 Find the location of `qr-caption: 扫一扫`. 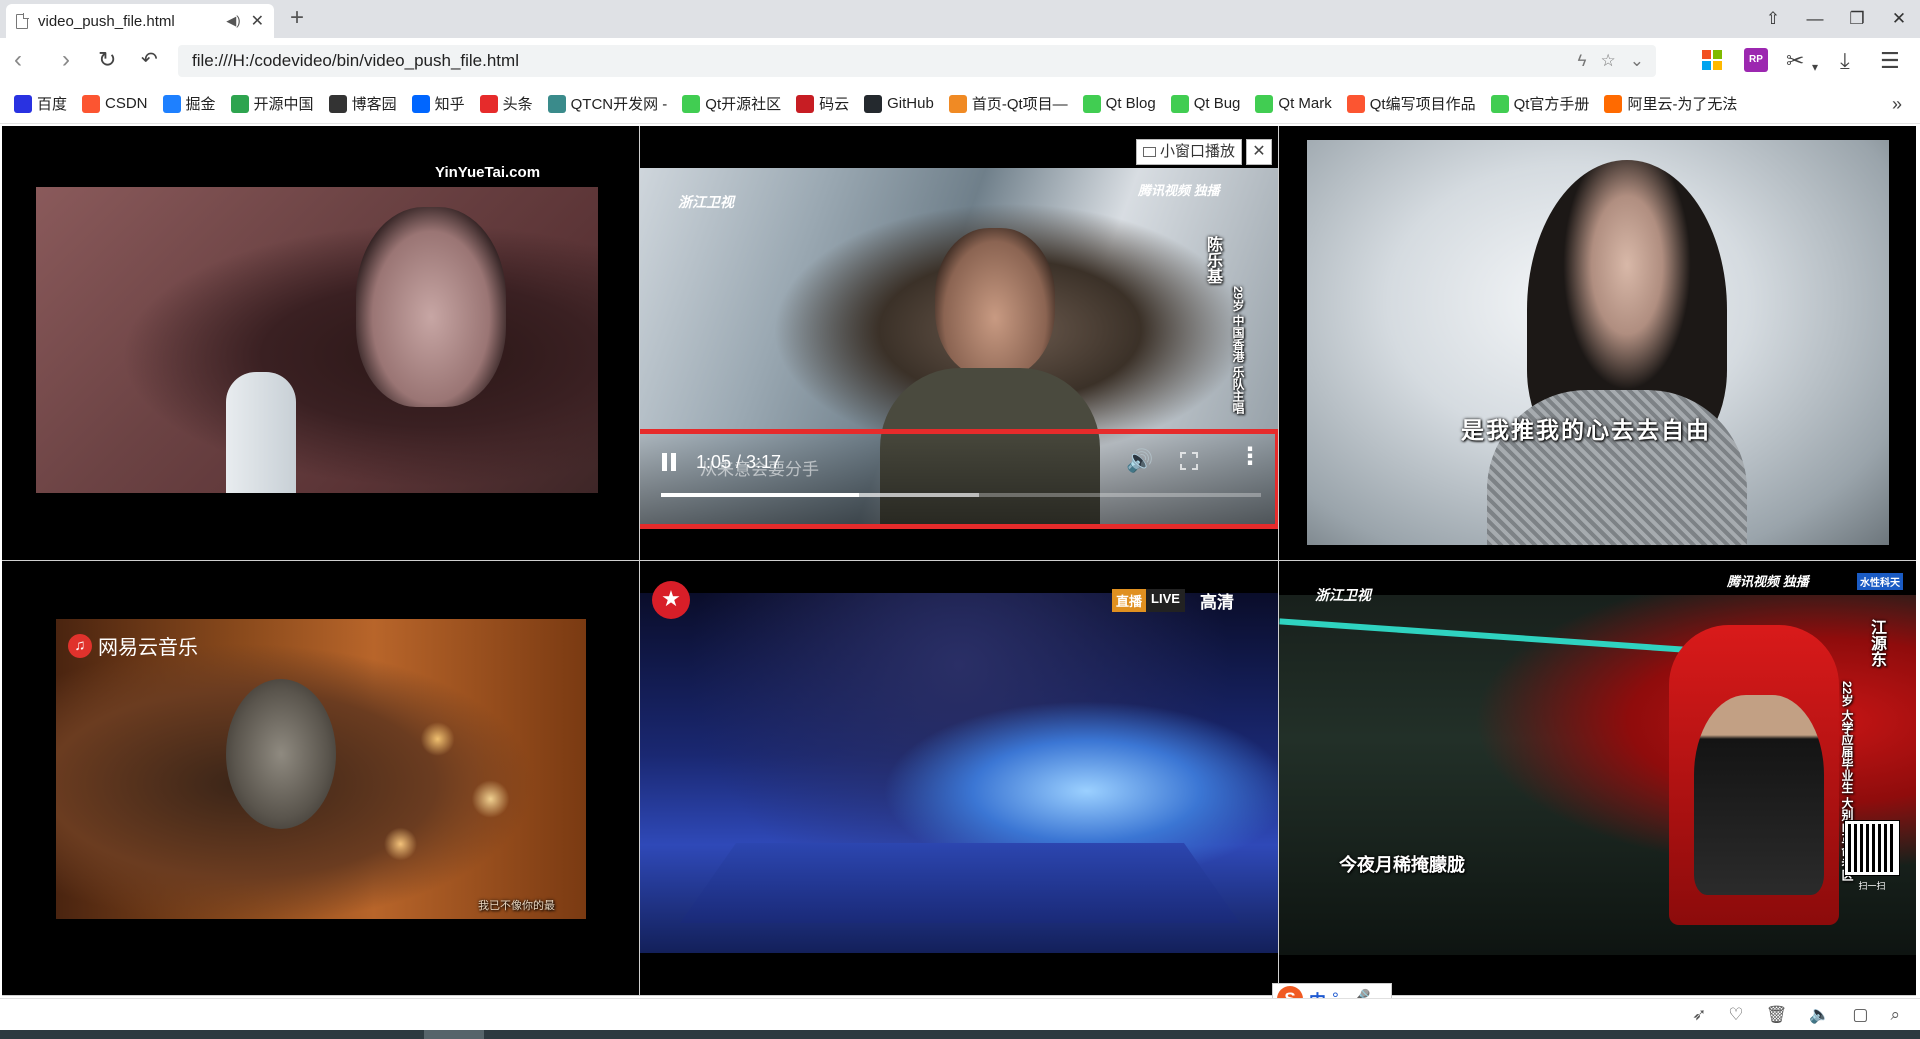

qr-caption: 扫一扫 is located at coordinates (1872, 886).